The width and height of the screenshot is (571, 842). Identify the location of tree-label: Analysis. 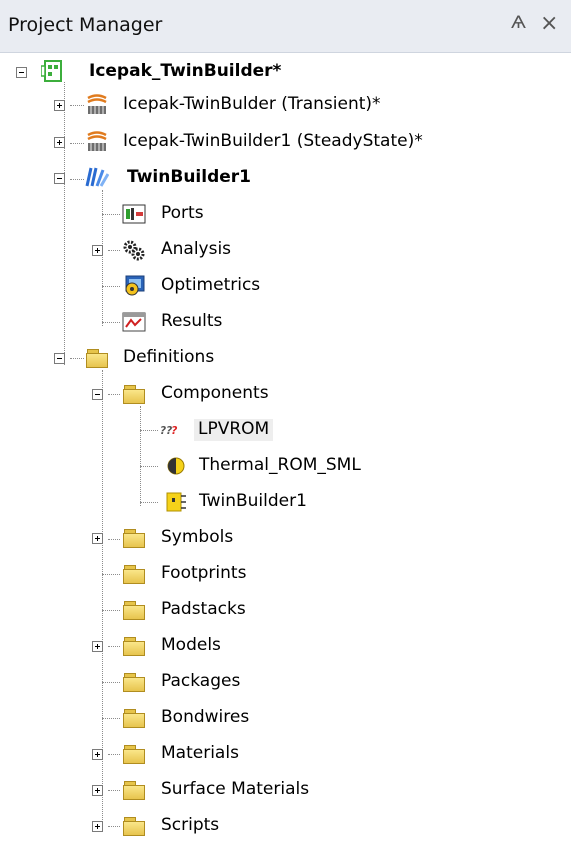
(196, 249).